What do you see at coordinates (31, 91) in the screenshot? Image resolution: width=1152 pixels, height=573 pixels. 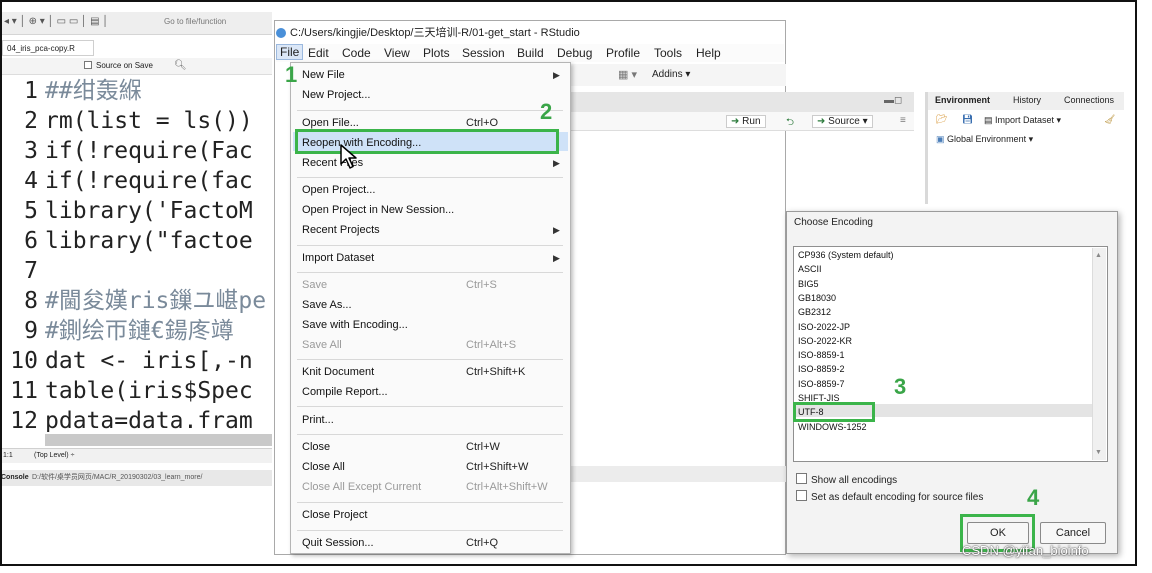 I see `line-number: 1` at bounding box center [31, 91].